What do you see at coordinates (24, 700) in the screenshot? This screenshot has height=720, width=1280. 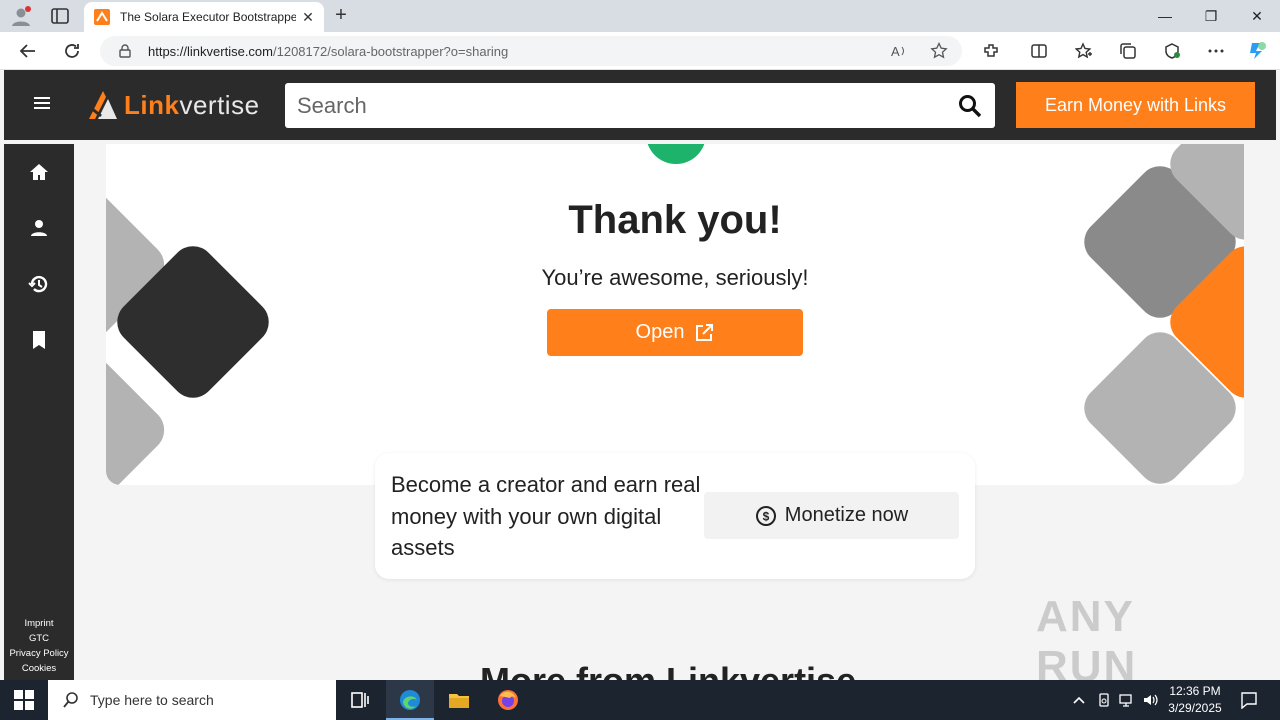 I see `windows-start-icon` at bounding box center [24, 700].